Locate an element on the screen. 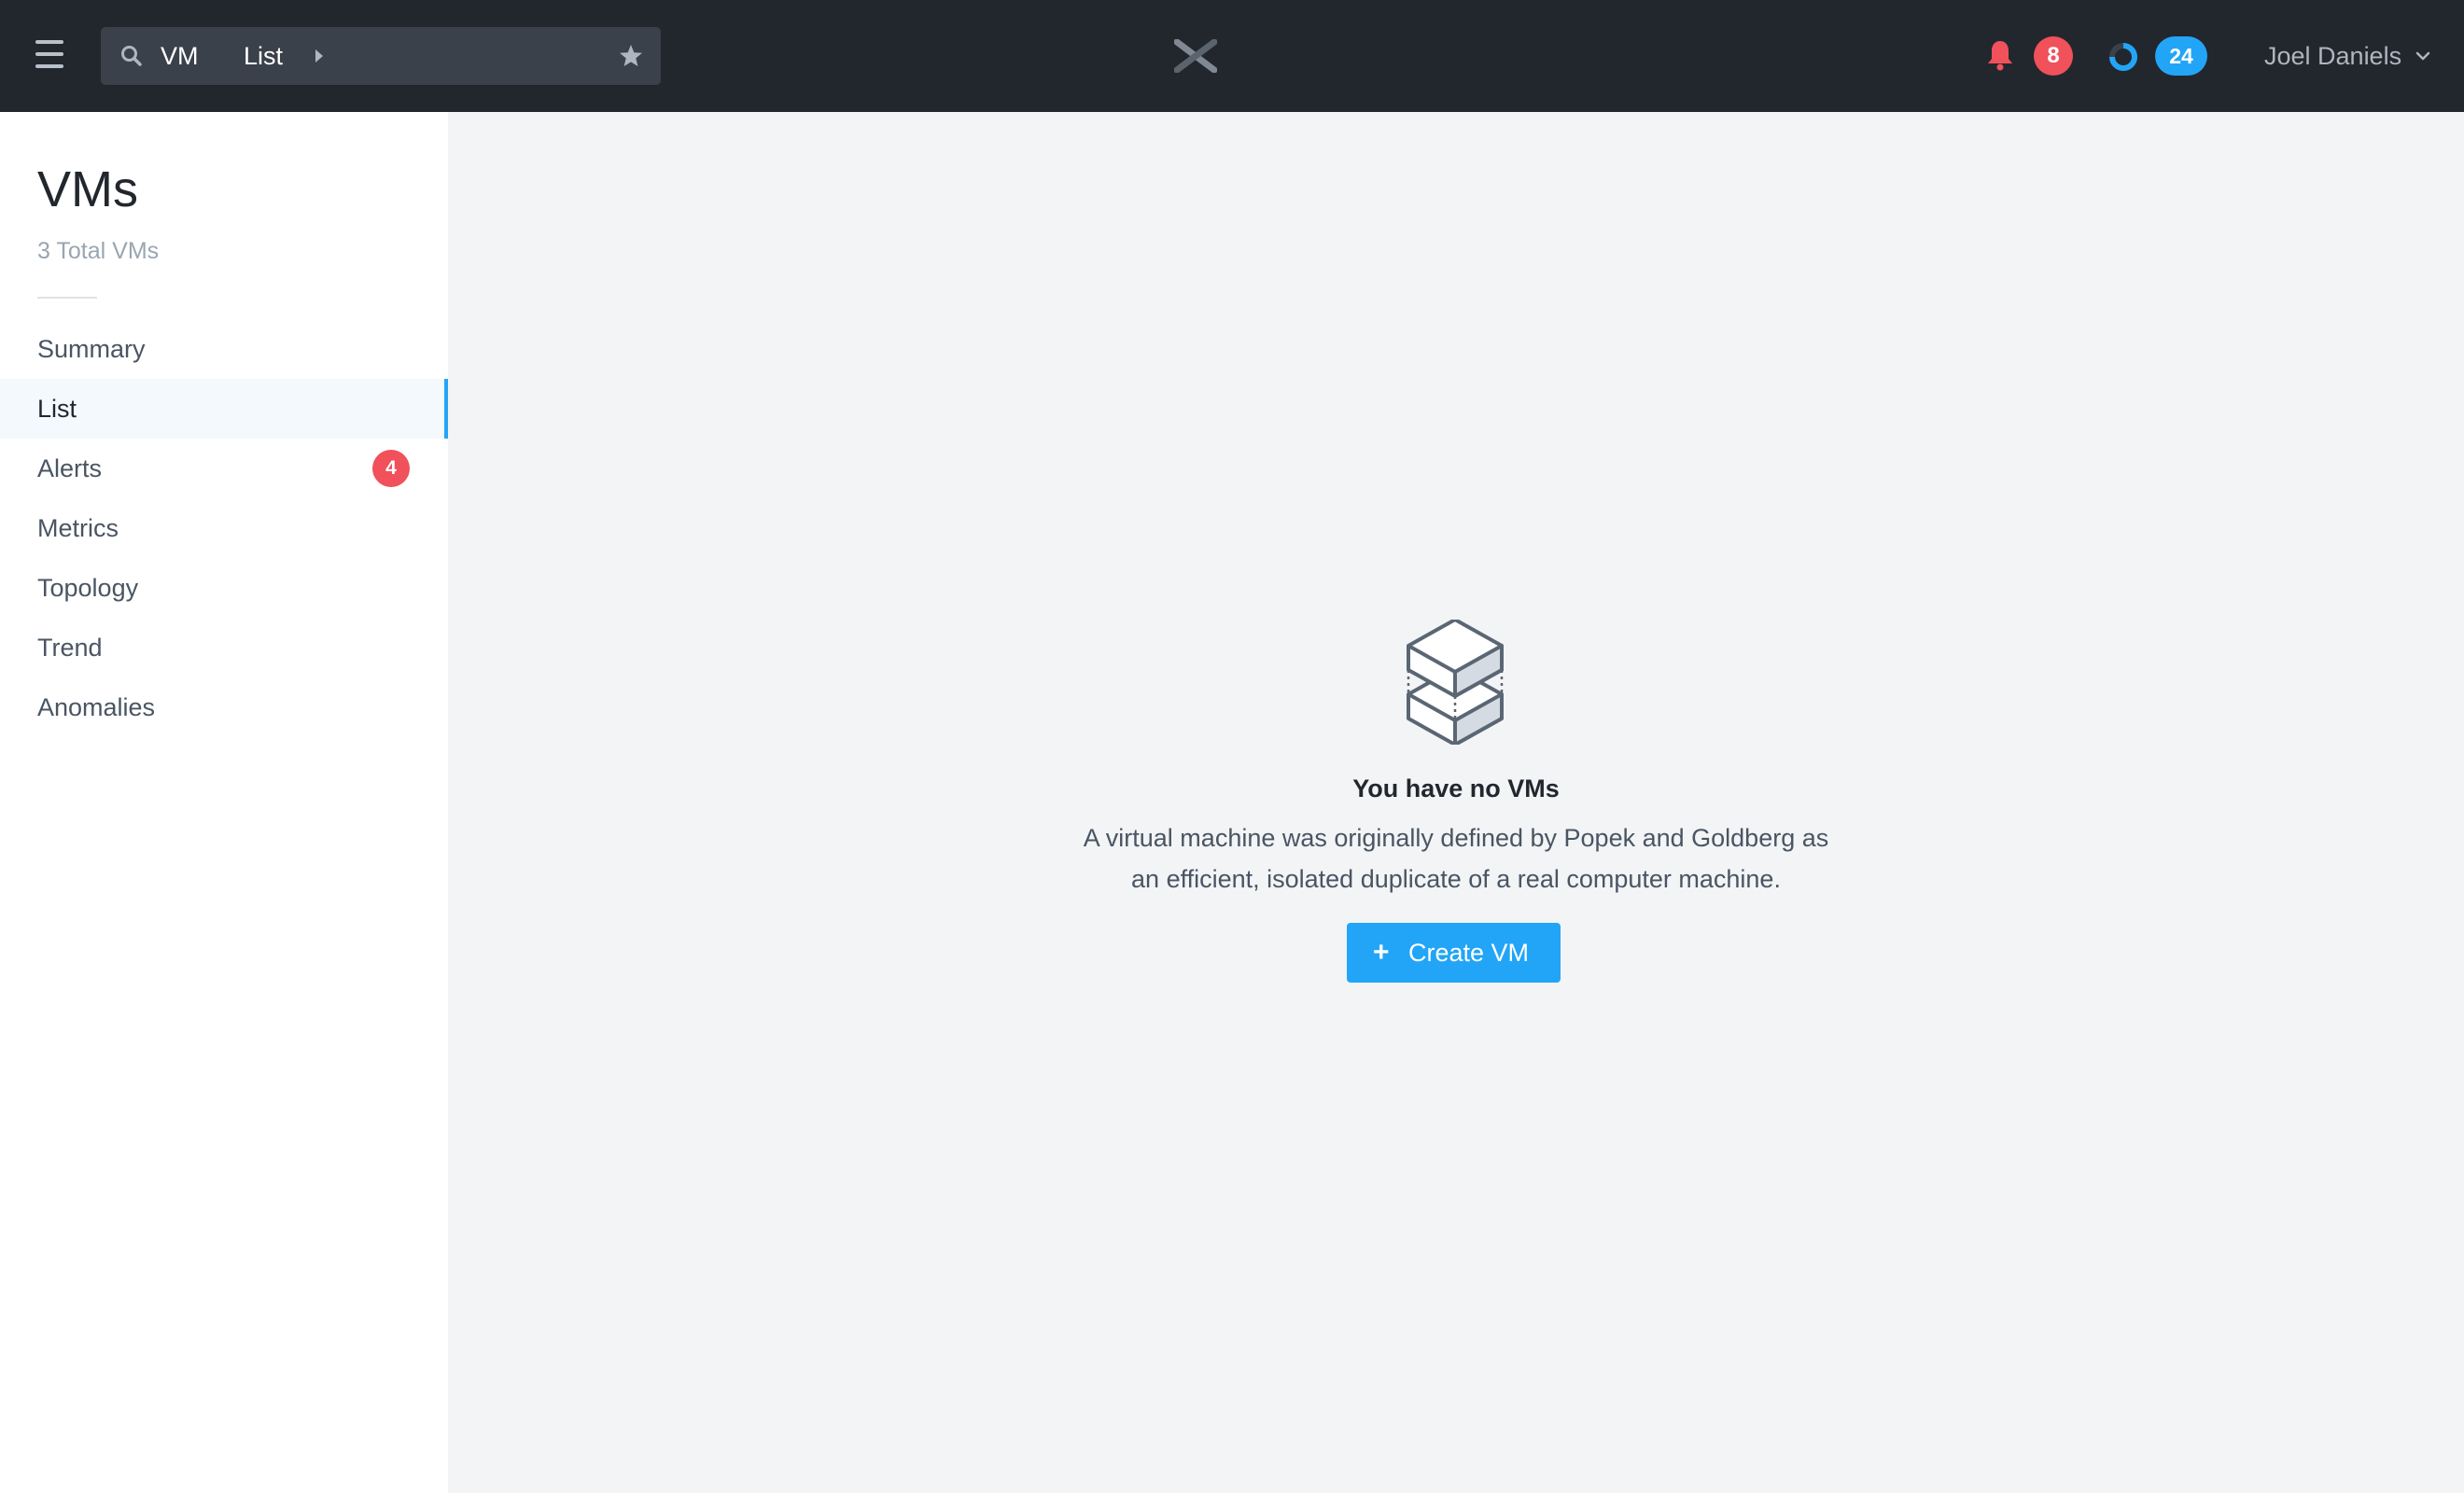 The image size is (2464, 1493). hamburger-menu-icon is located at coordinates (49, 56).